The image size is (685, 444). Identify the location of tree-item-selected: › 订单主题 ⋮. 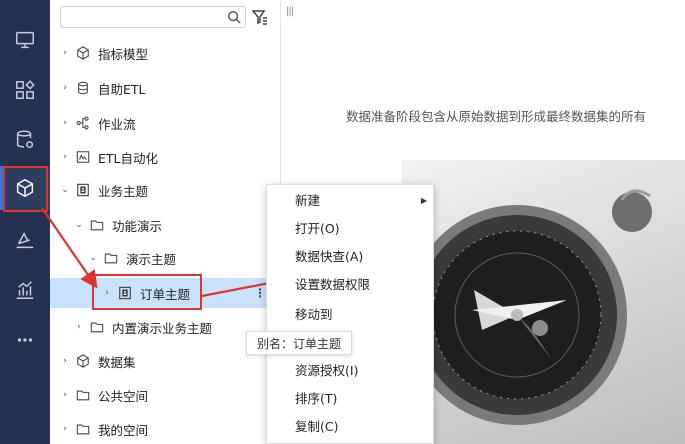
(165, 293).